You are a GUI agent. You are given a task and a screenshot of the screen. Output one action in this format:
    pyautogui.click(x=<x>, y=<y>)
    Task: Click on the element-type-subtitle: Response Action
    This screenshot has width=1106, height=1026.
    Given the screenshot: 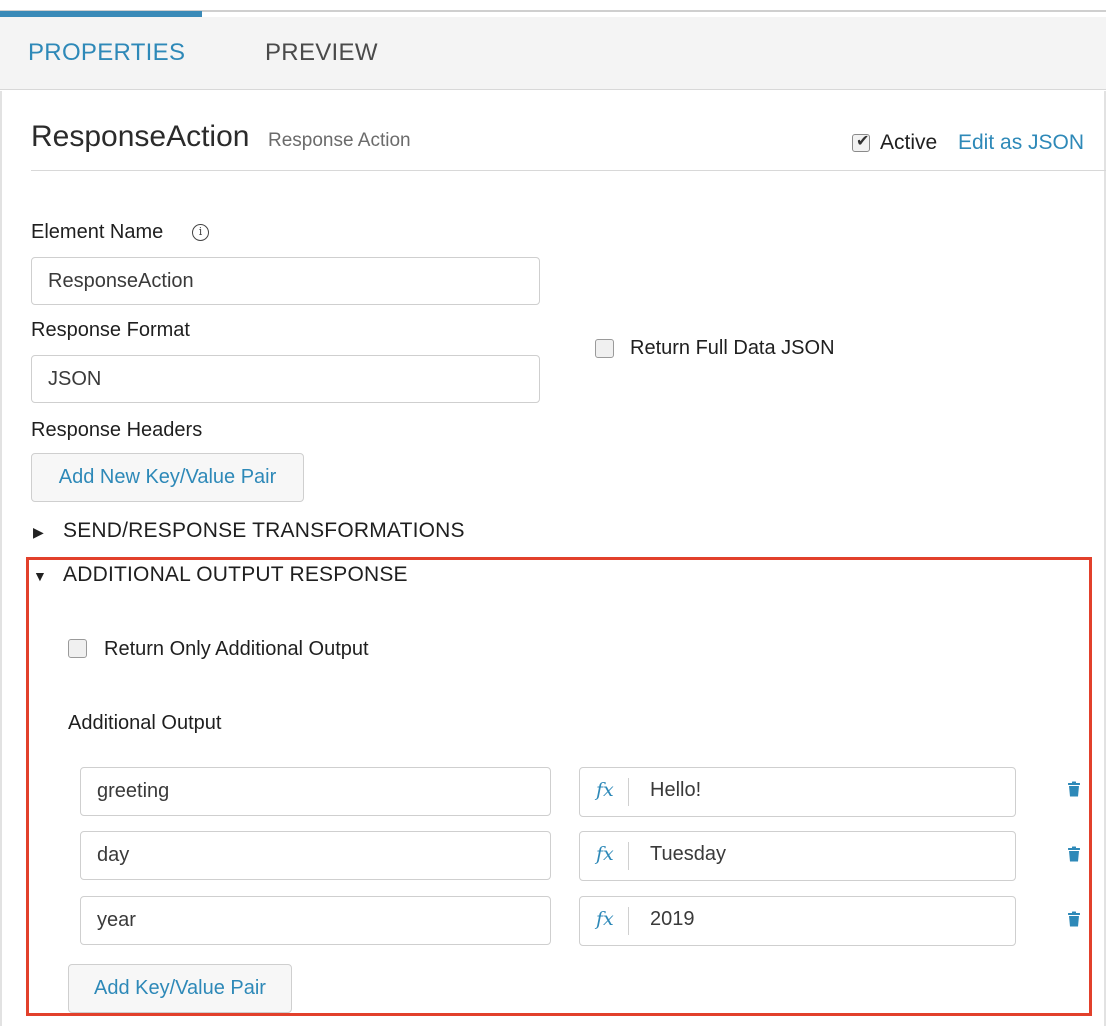 What is the action you would take?
    pyautogui.click(x=339, y=140)
    